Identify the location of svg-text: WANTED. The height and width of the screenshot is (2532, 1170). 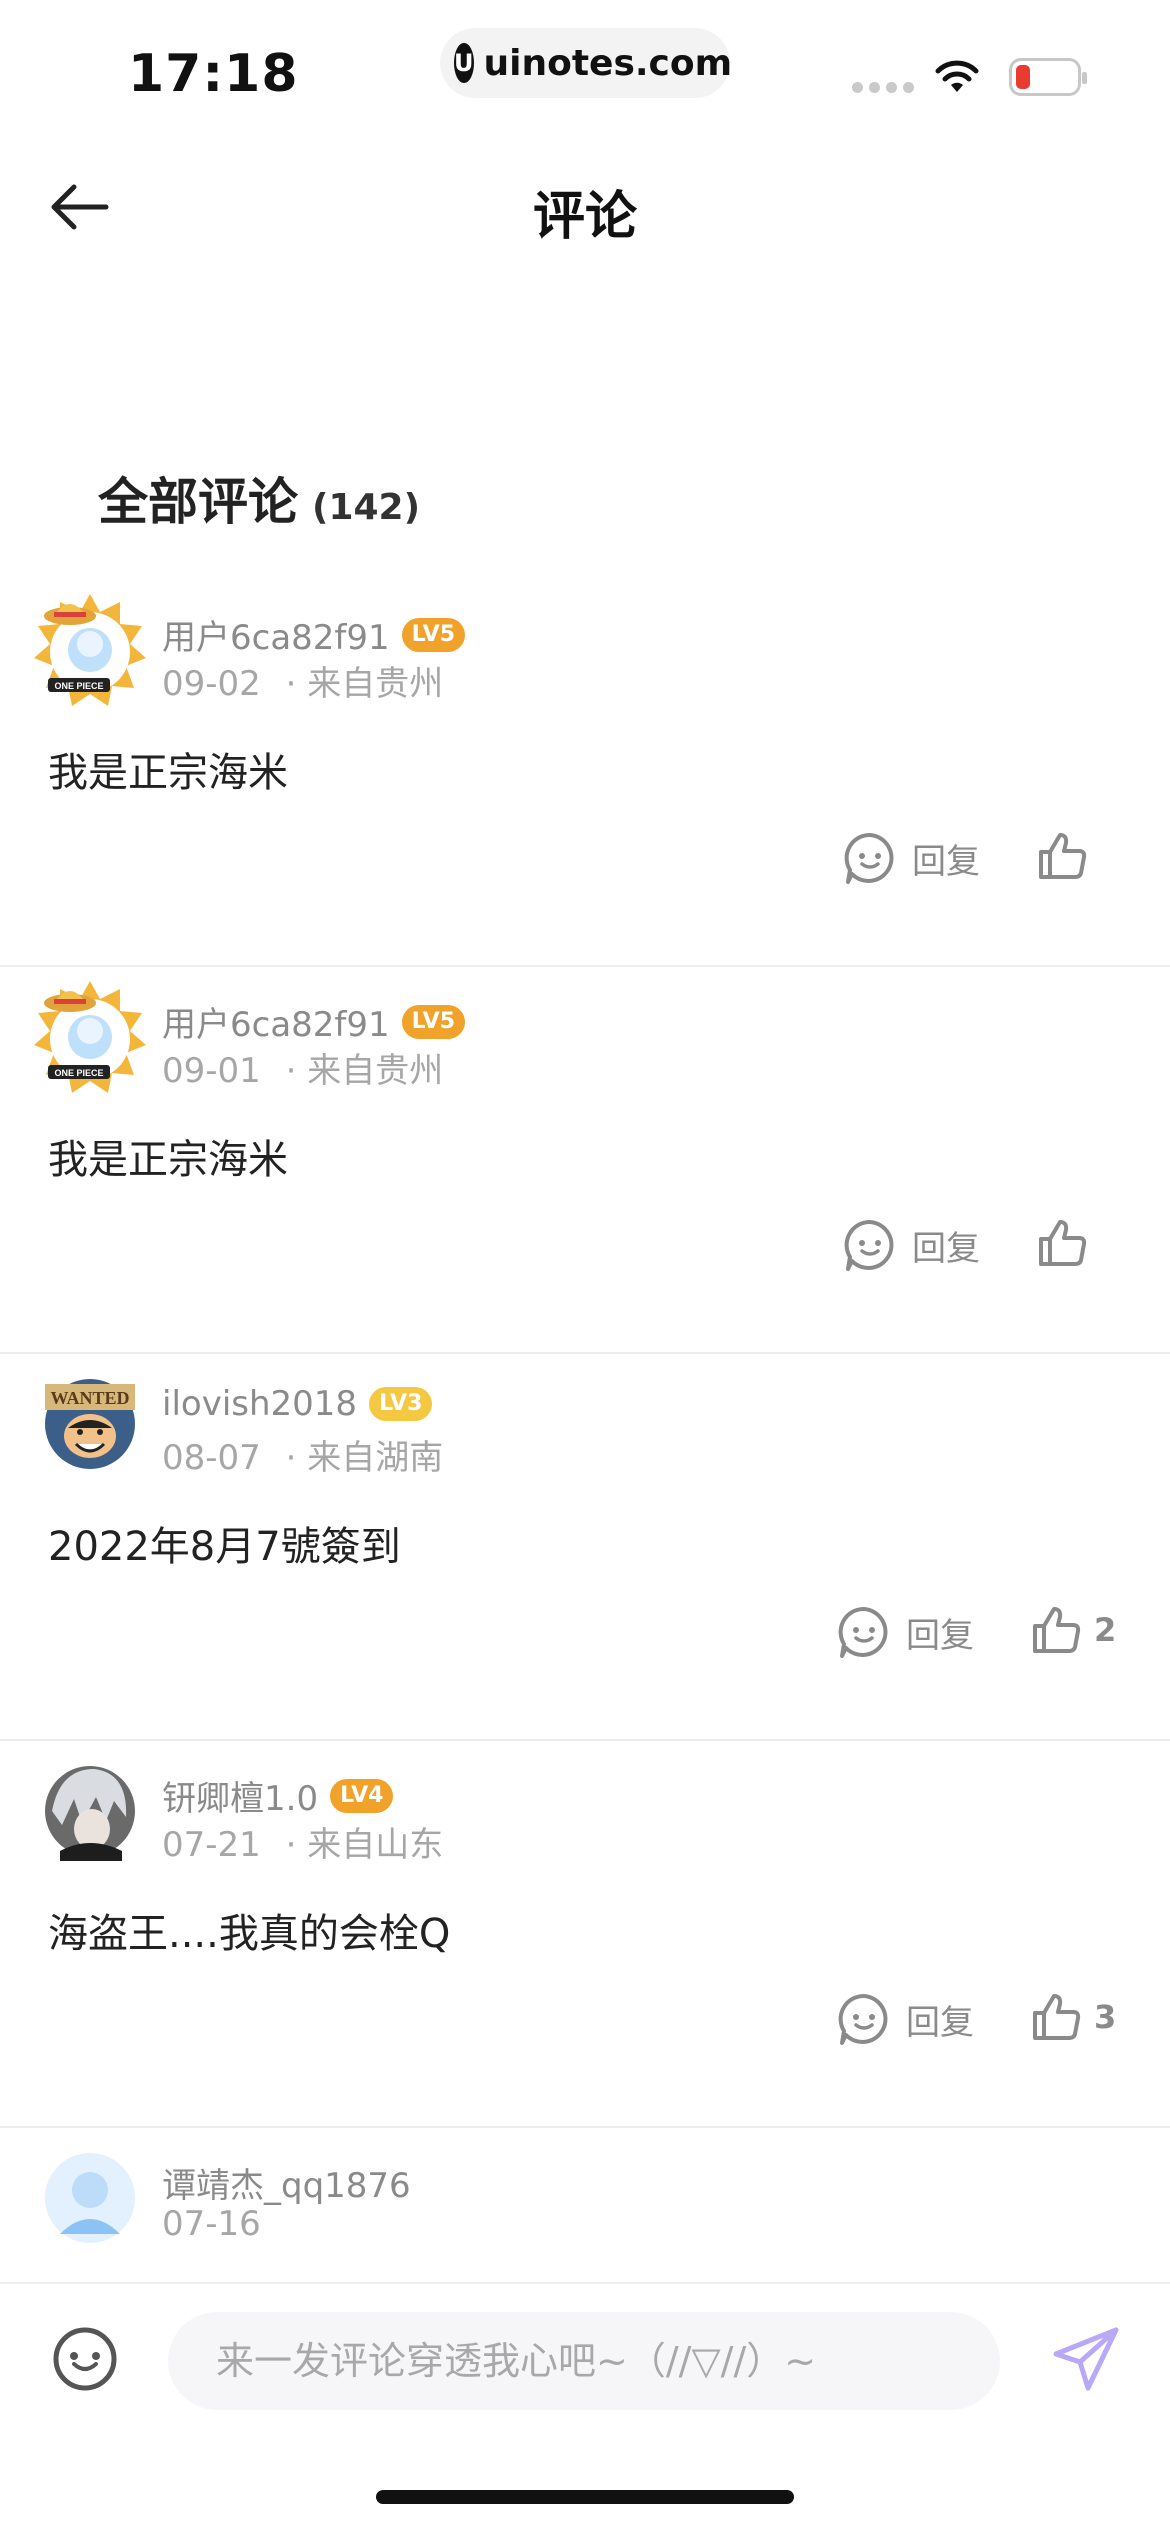
(89, 1398).